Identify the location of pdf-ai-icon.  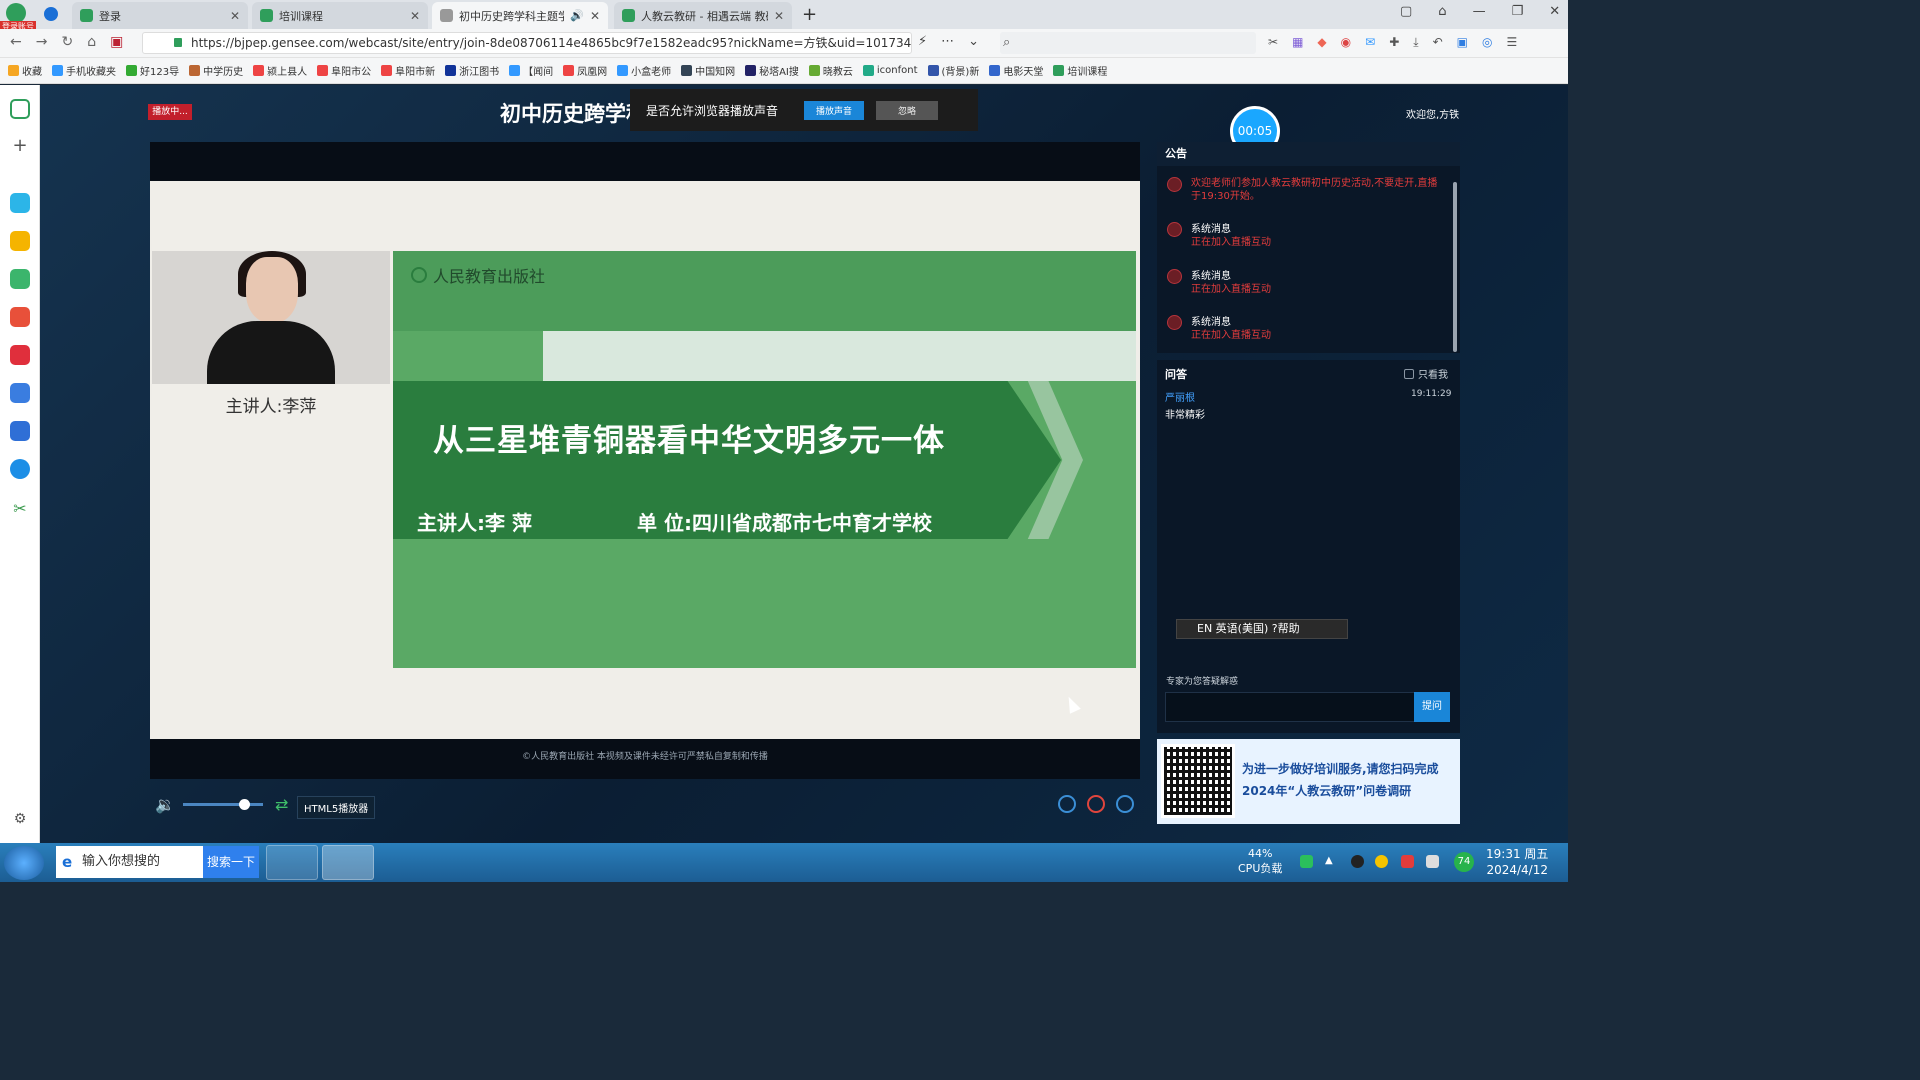
(20, 317).